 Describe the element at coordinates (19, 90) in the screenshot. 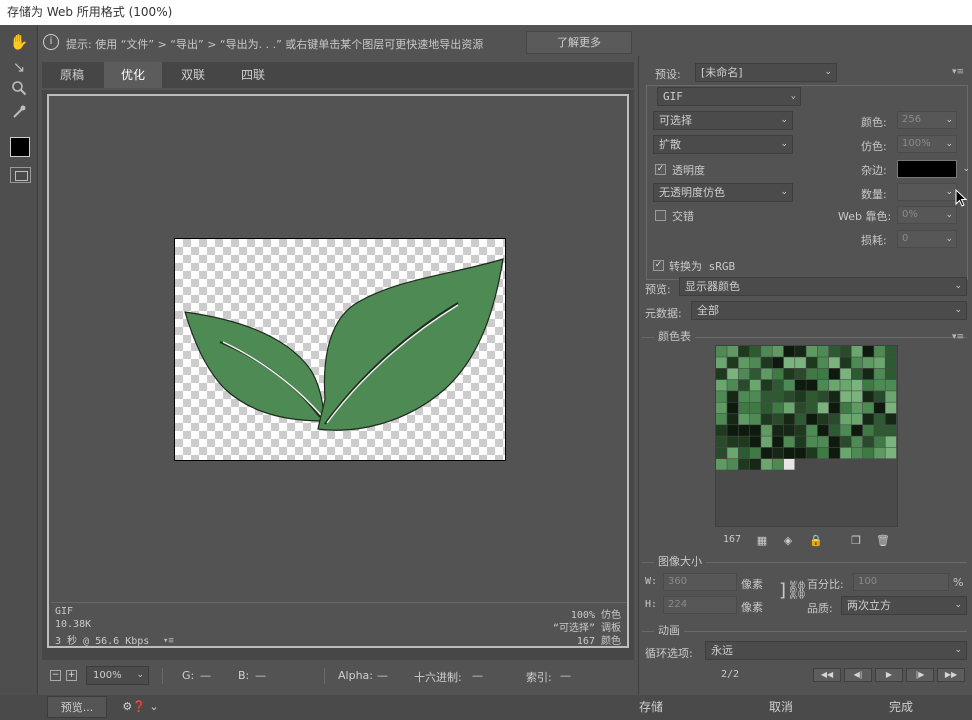

I see `zoom-icon` at that location.